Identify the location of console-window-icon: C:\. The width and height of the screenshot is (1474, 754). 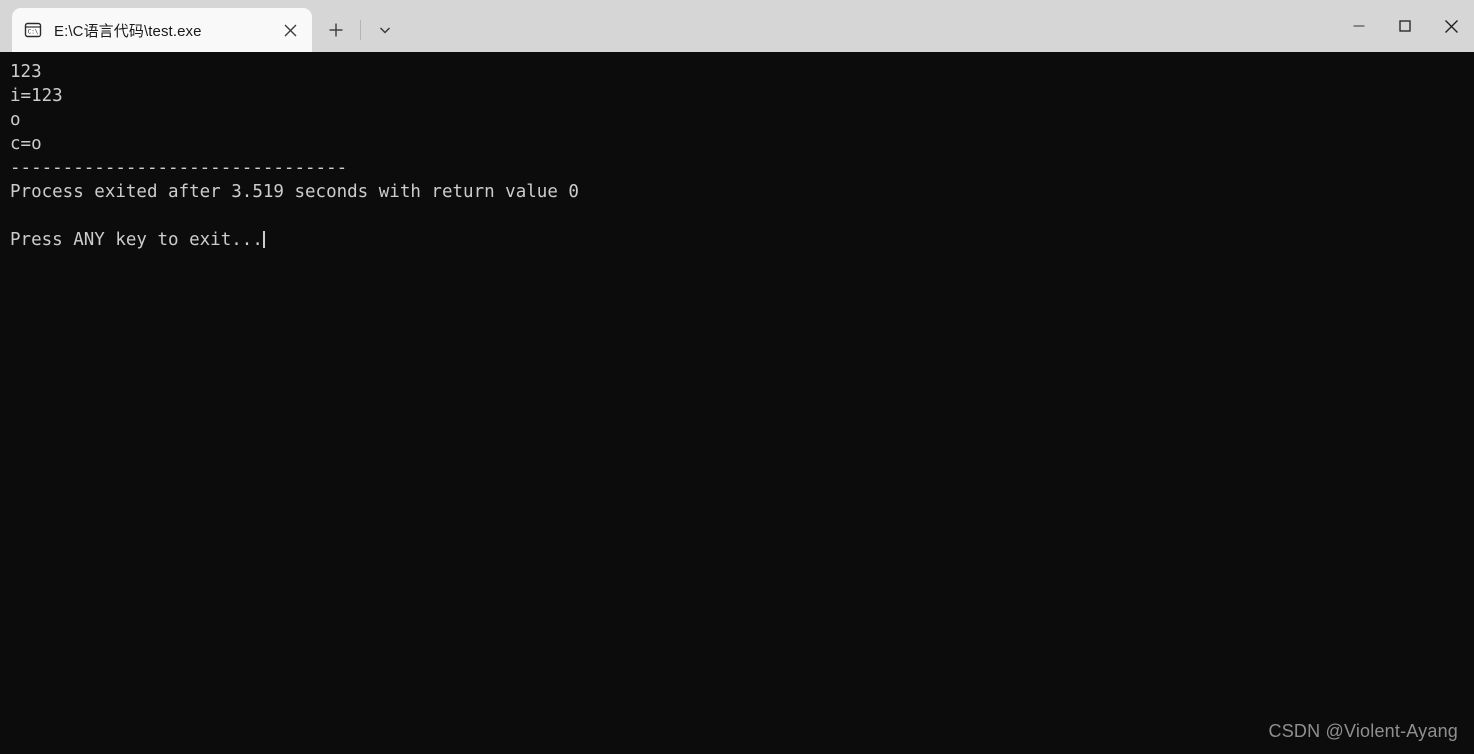
(33, 30).